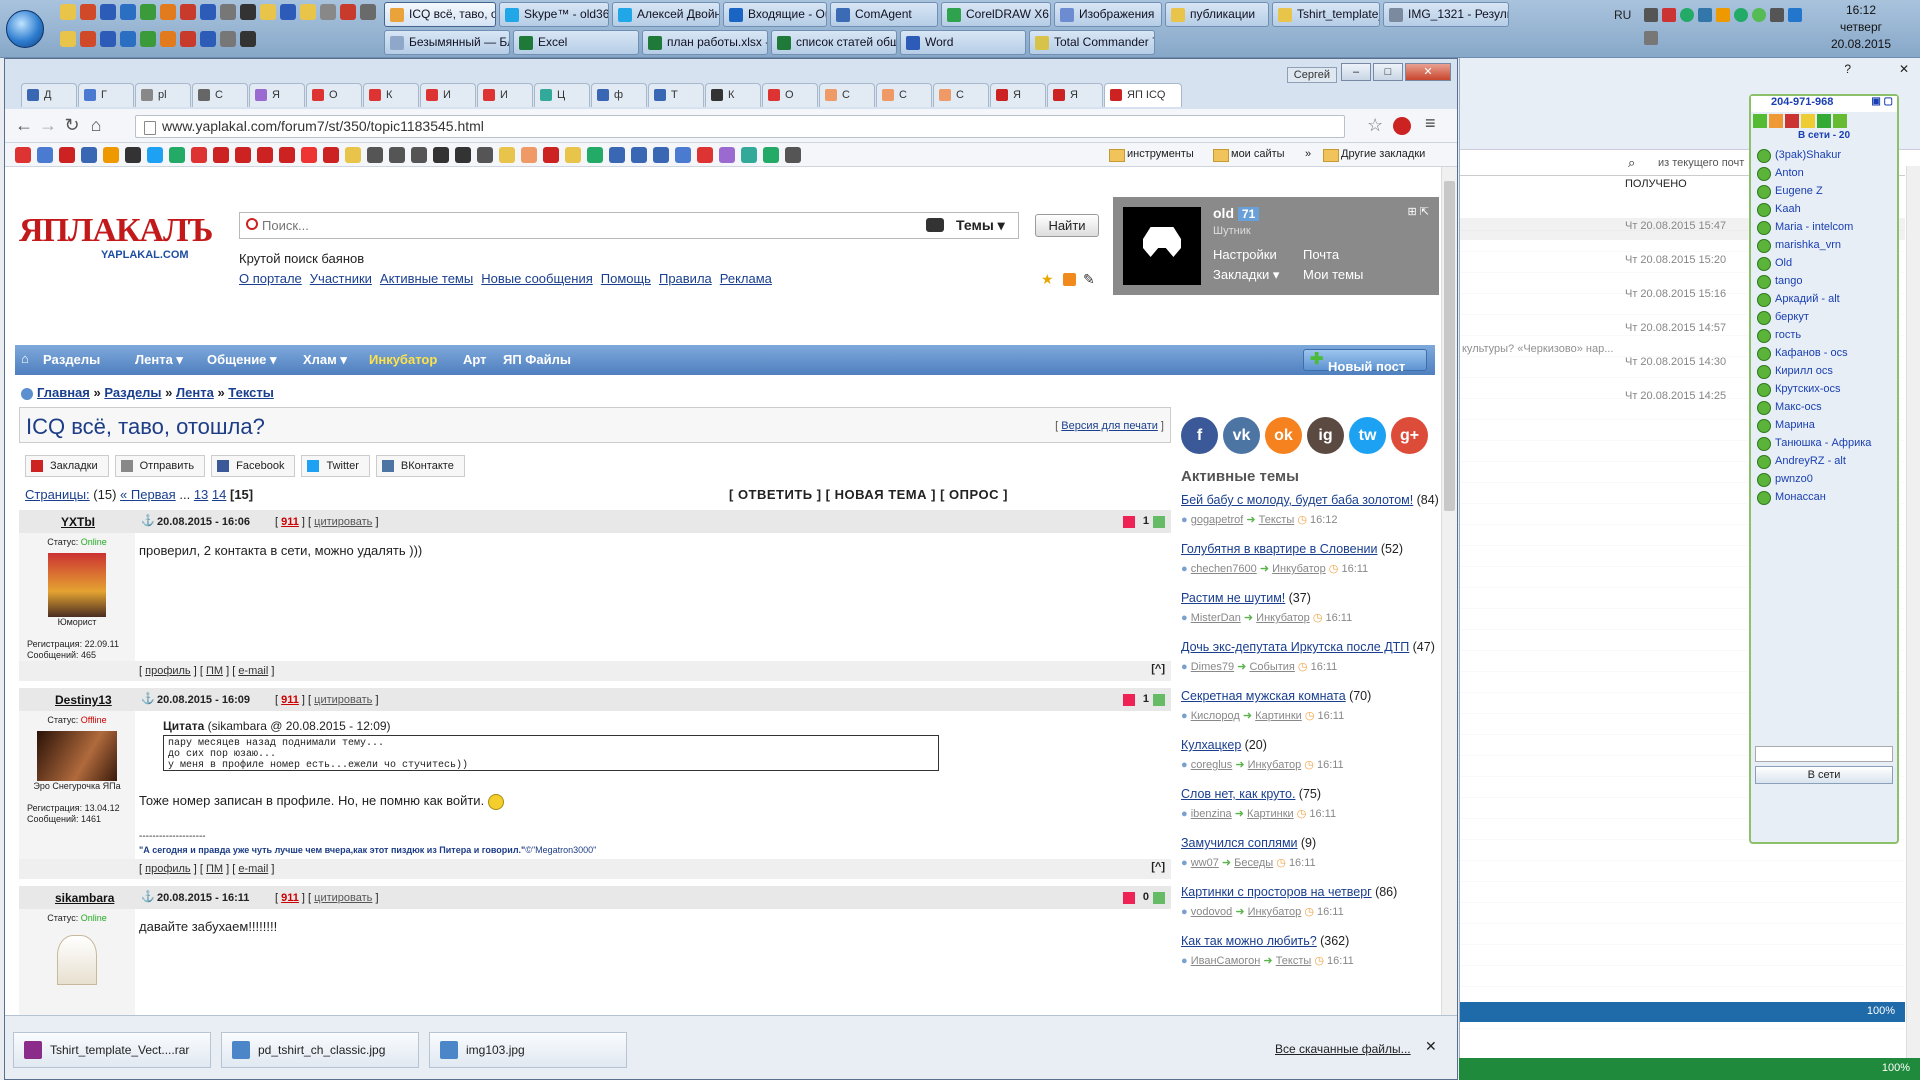  What do you see at coordinates (49, 95) in the screenshot?
I see `browser-tab: Д` at bounding box center [49, 95].